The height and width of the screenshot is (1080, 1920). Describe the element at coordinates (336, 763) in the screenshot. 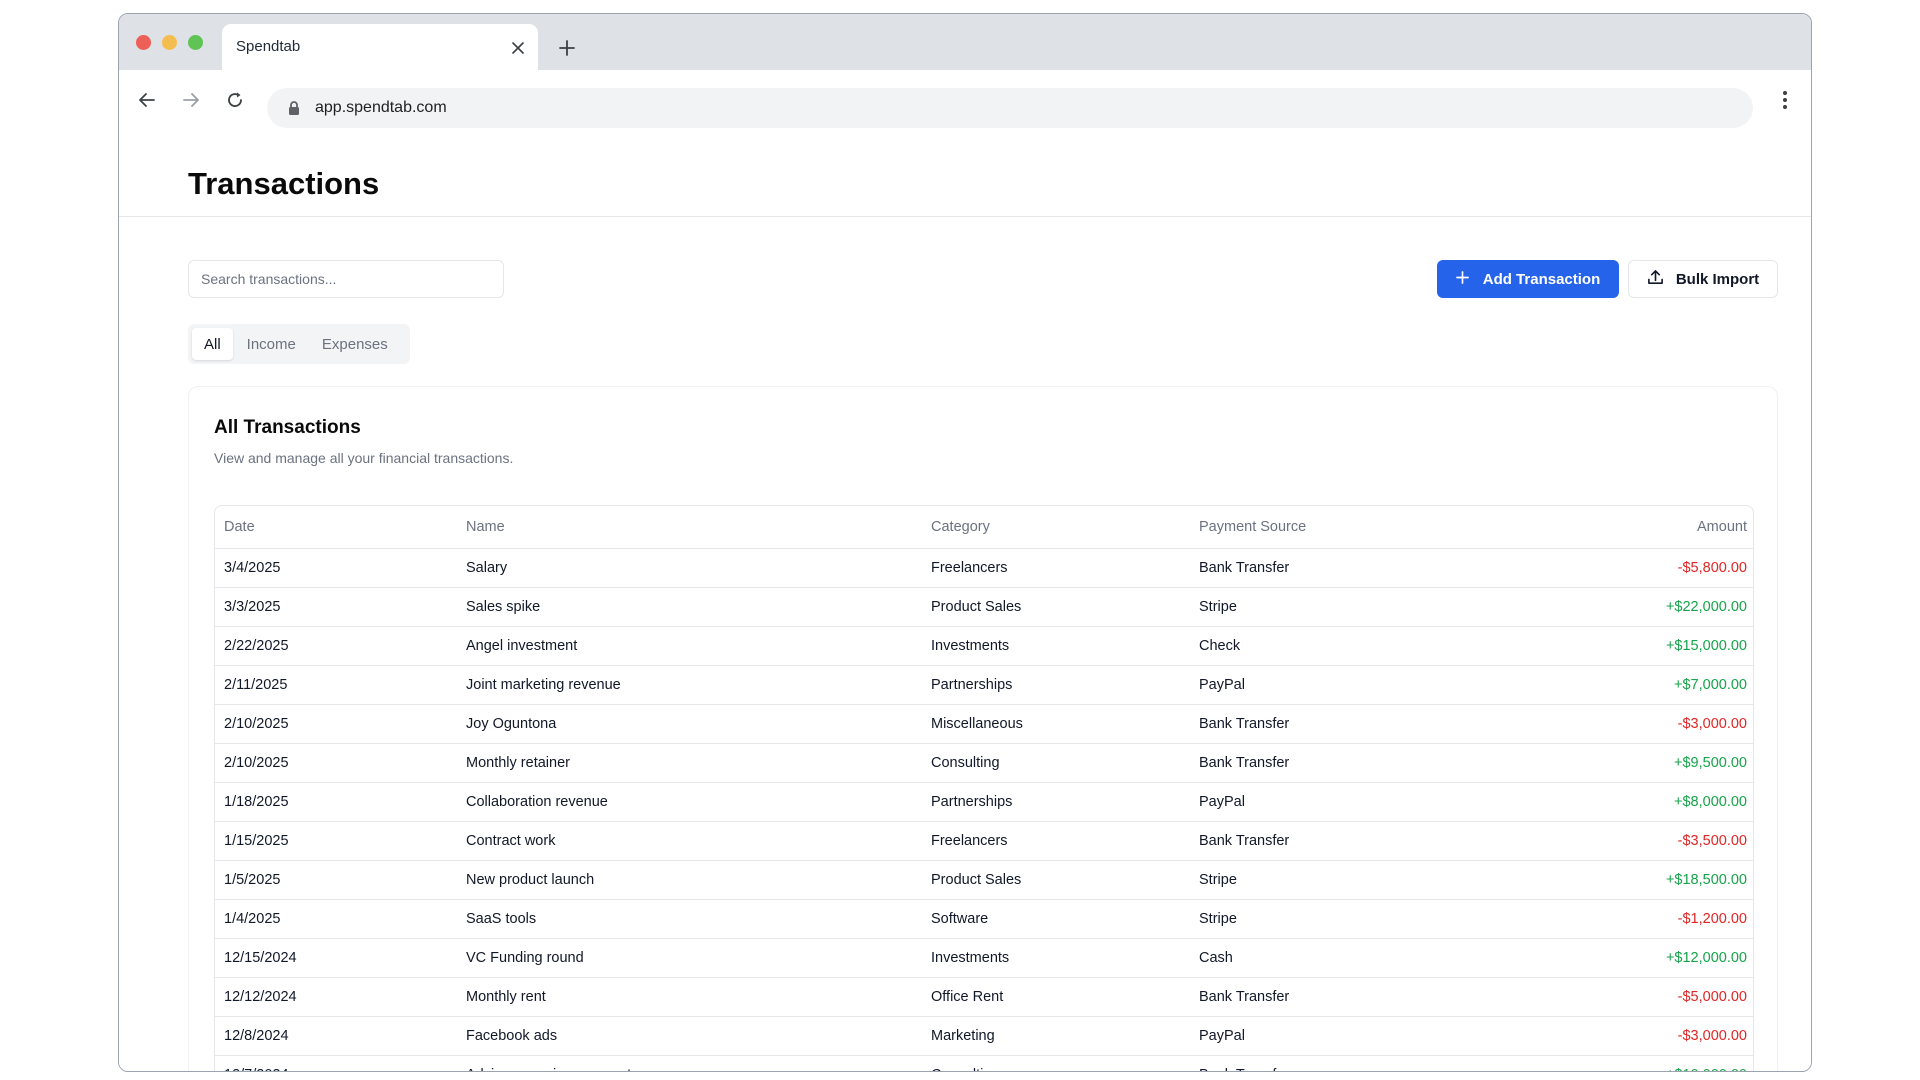

I see `cell-date: 2/10/2025` at that location.